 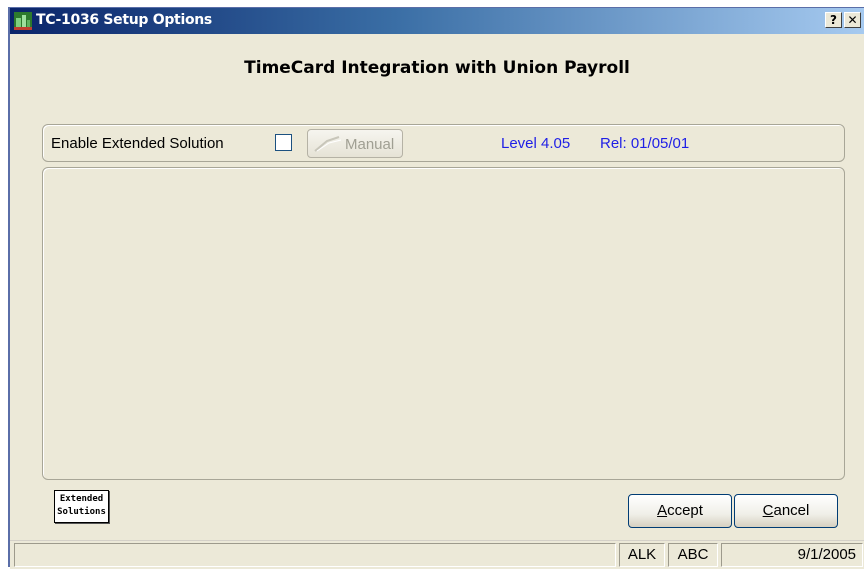 I want to click on window-title: TC-1036 Setup Options, so click(x=124, y=20).